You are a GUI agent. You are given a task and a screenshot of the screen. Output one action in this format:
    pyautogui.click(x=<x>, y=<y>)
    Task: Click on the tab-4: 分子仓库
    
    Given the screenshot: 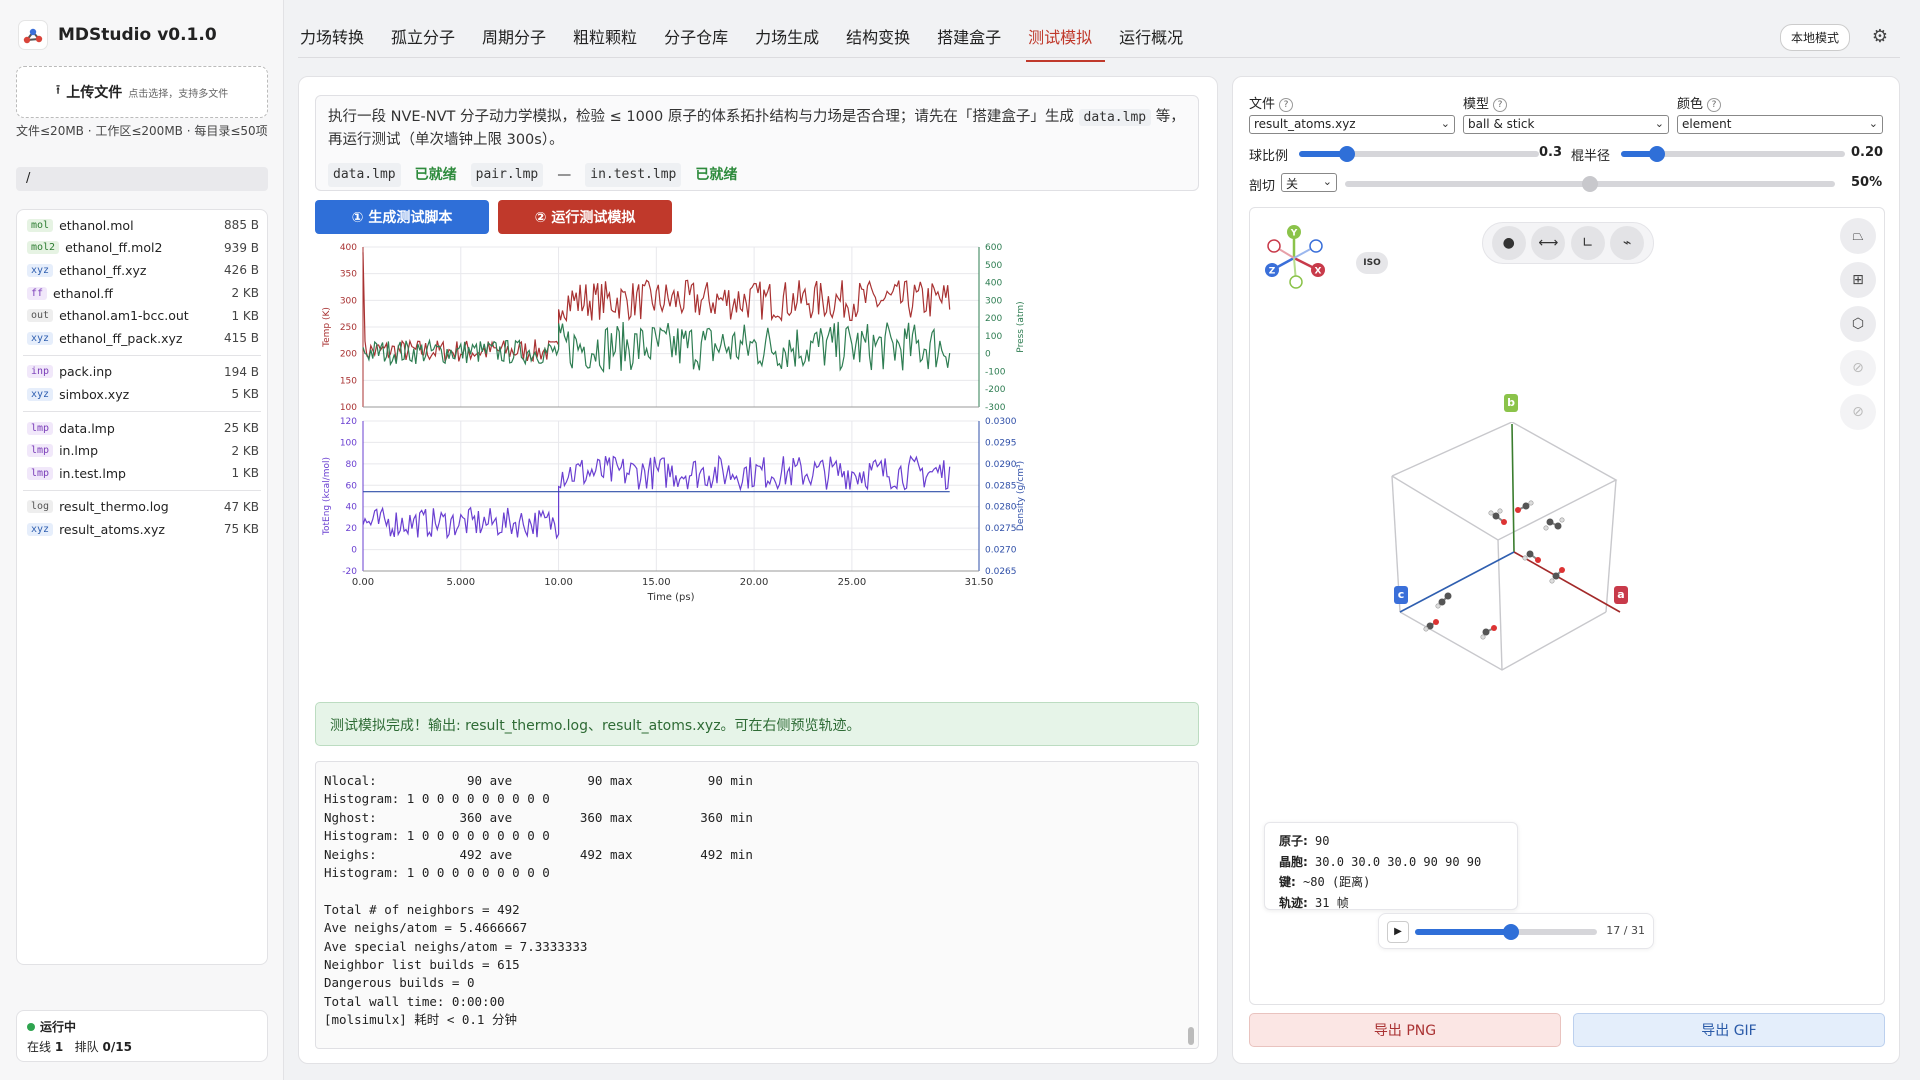 What is the action you would take?
    pyautogui.click(x=701, y=43)
    